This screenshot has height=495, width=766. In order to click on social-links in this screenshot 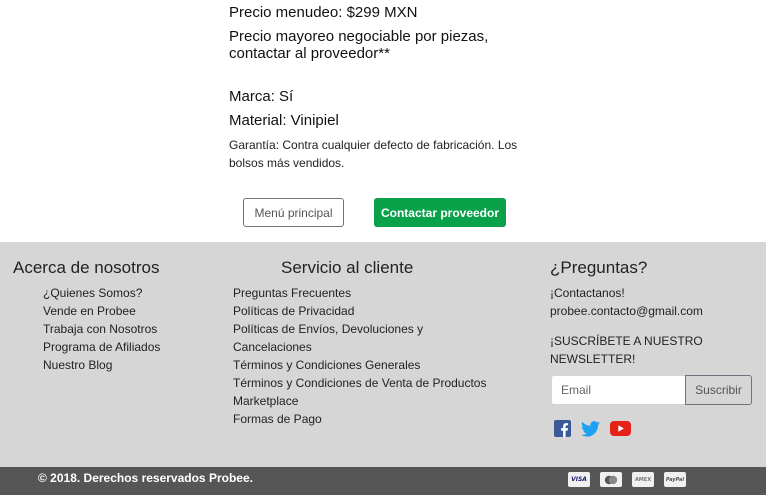, I will do `click(592, 431)`.